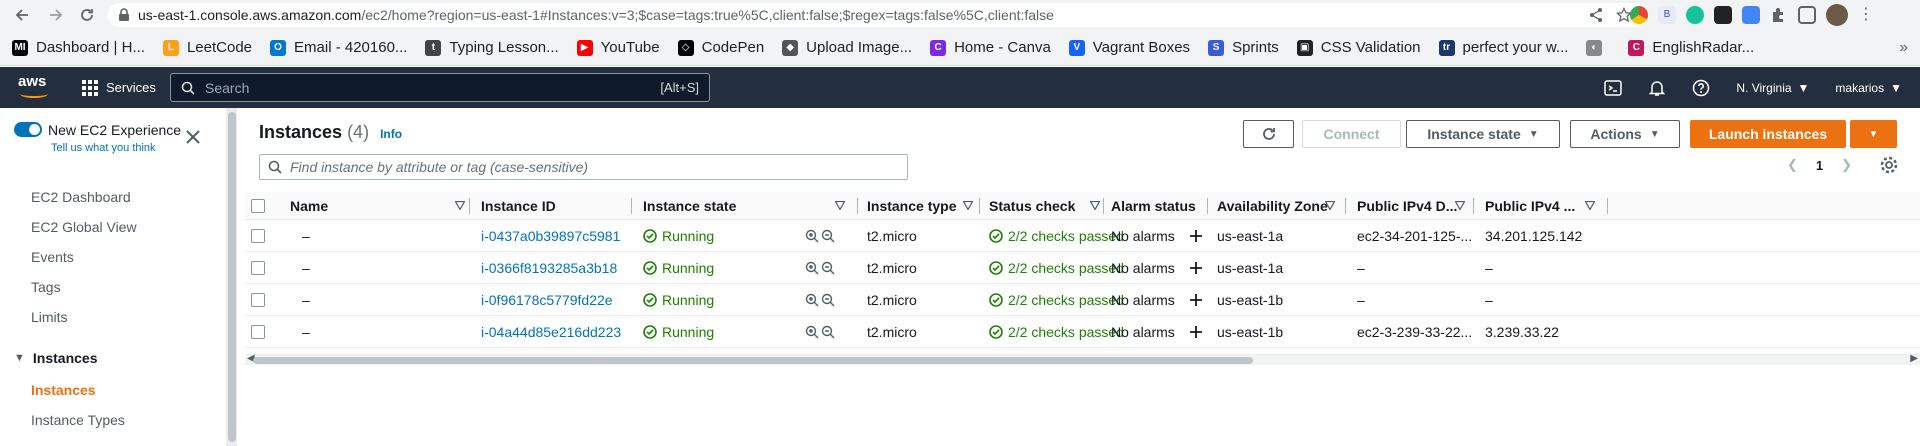 This screenshot has width=1920, height=446. What do you see at coordinates (1625, 134) in the screenshot?
I see `actions-button: Actions ▼` at bounding box center [1625, 134].